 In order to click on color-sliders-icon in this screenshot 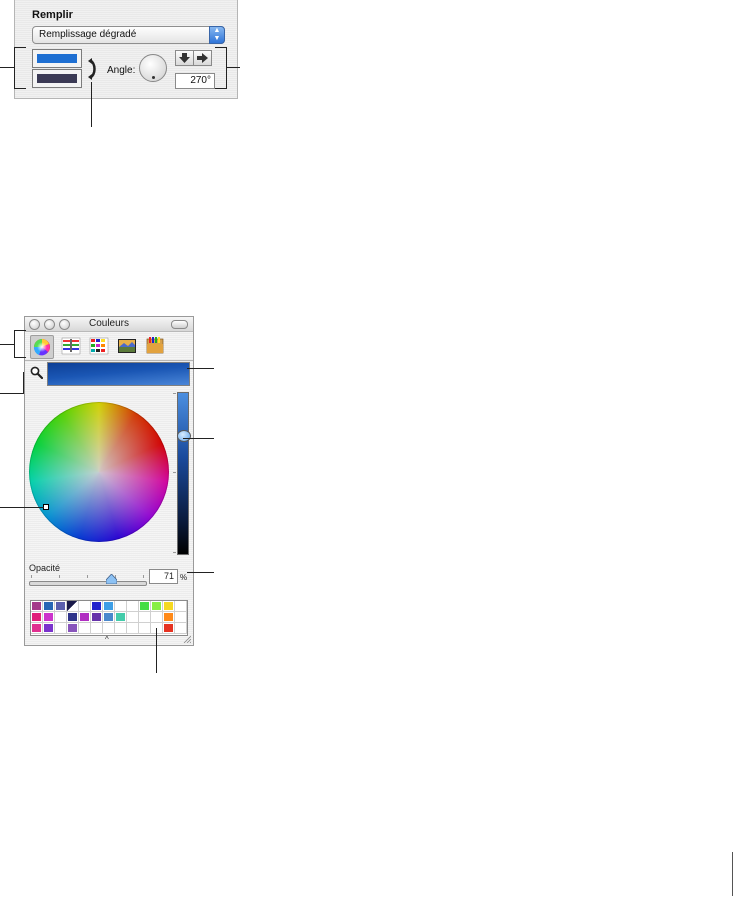, I will do `click(71, 346)`.